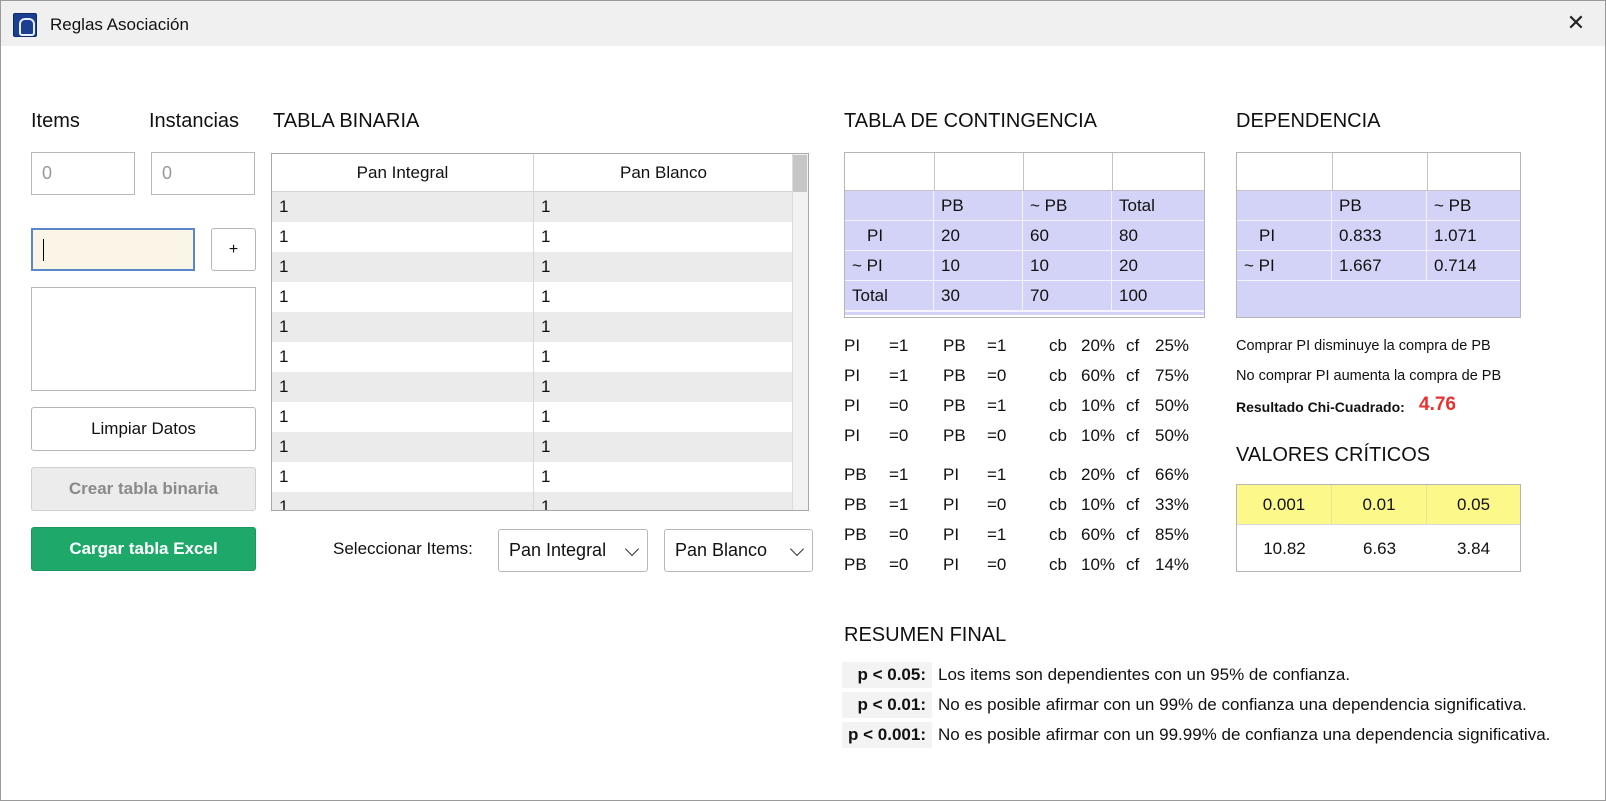 This screenshot has height=801, width=1606. I want to click on chi-square-label: Resultado Chi-Cuadrado:, so click(1320, 407).